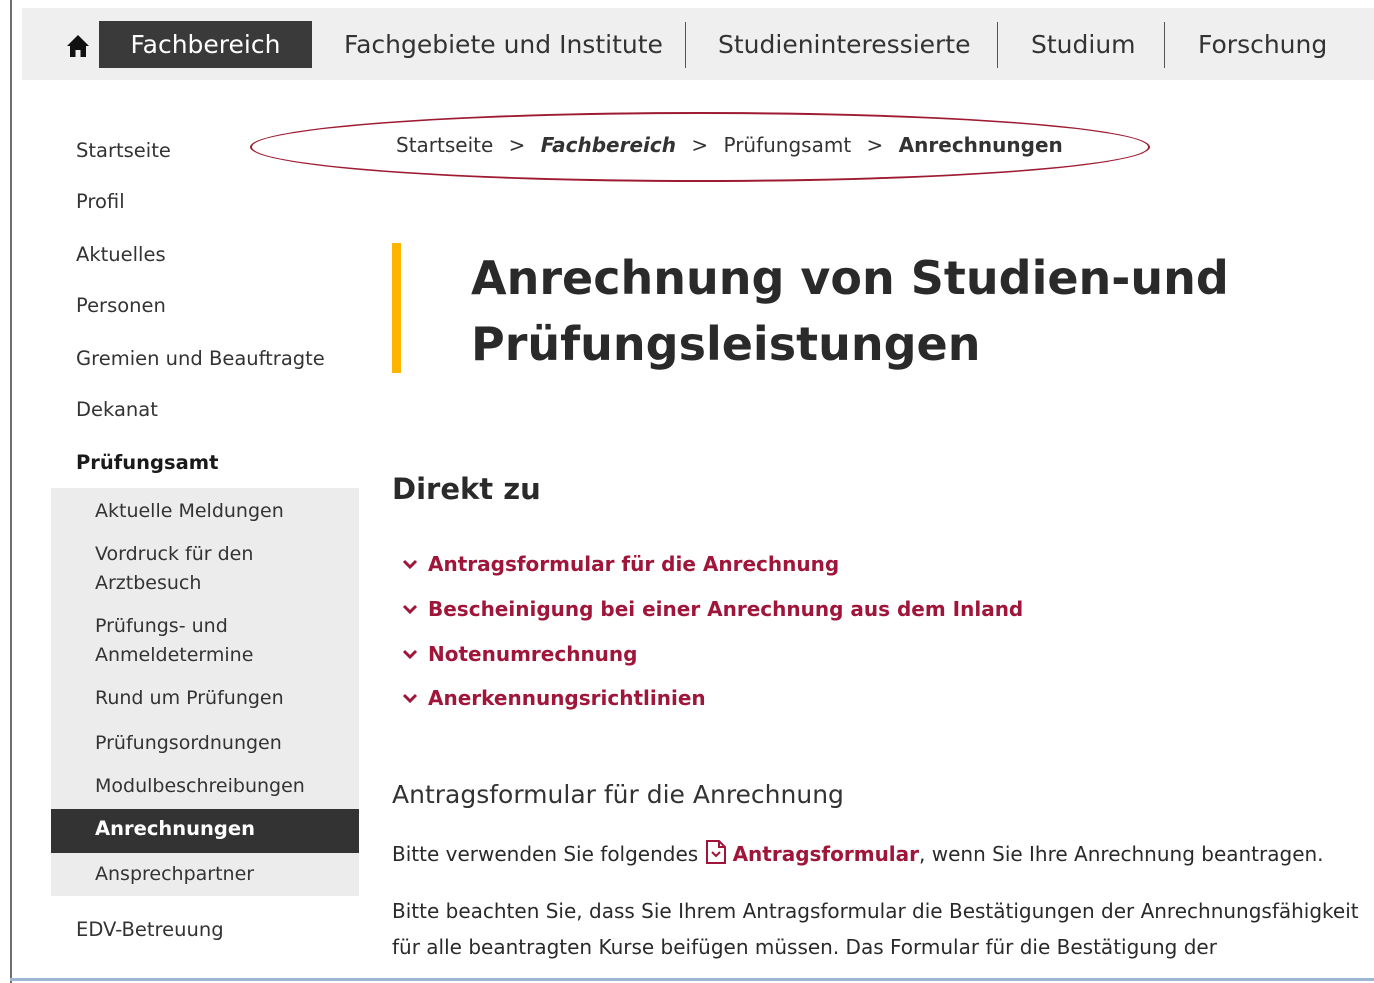  Describe the element at coordinates (567, 698) in the screenshot. I see `jump-link-label: Anerkennungsrichtlinien` at that location.